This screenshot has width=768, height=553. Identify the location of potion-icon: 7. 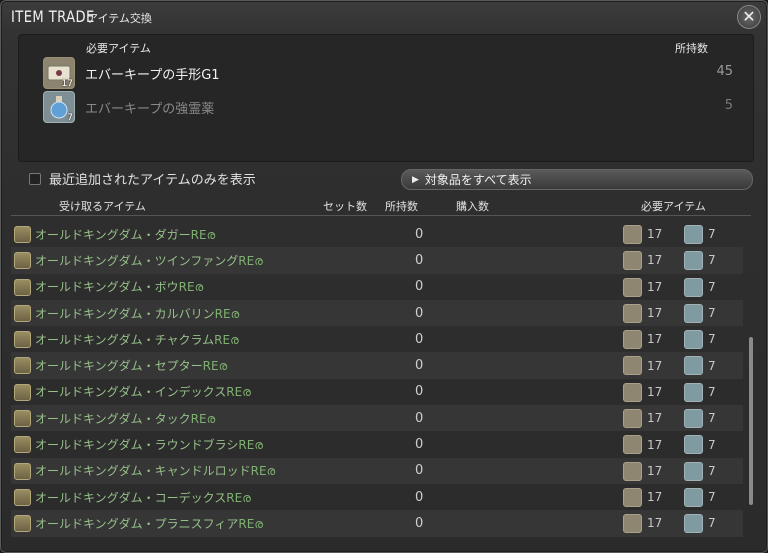
(59, 107).